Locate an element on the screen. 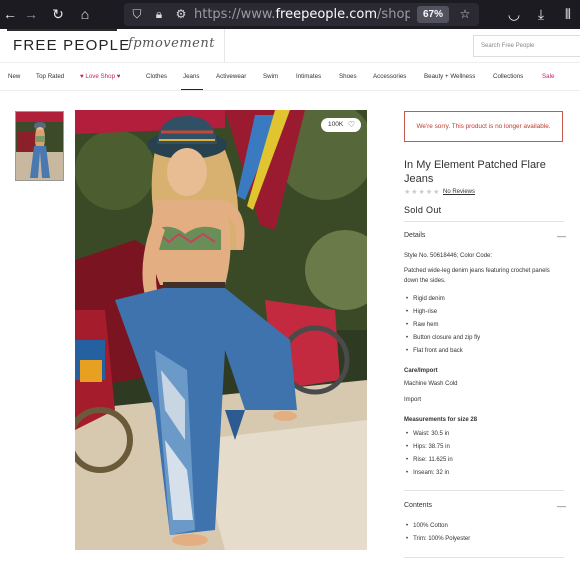 This screenshot has height=580, width=580. permissions-icon: ⚙ is located at coordinates (181, 14).